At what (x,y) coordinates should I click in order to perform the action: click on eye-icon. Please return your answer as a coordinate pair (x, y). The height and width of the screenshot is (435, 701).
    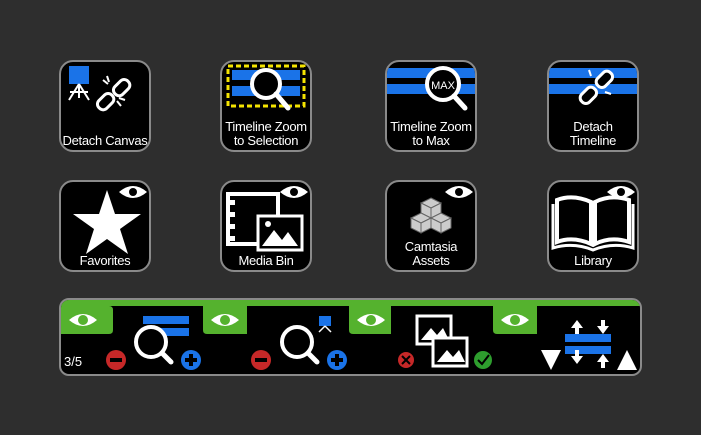
    Looking at the image, I should click on (133, 192).